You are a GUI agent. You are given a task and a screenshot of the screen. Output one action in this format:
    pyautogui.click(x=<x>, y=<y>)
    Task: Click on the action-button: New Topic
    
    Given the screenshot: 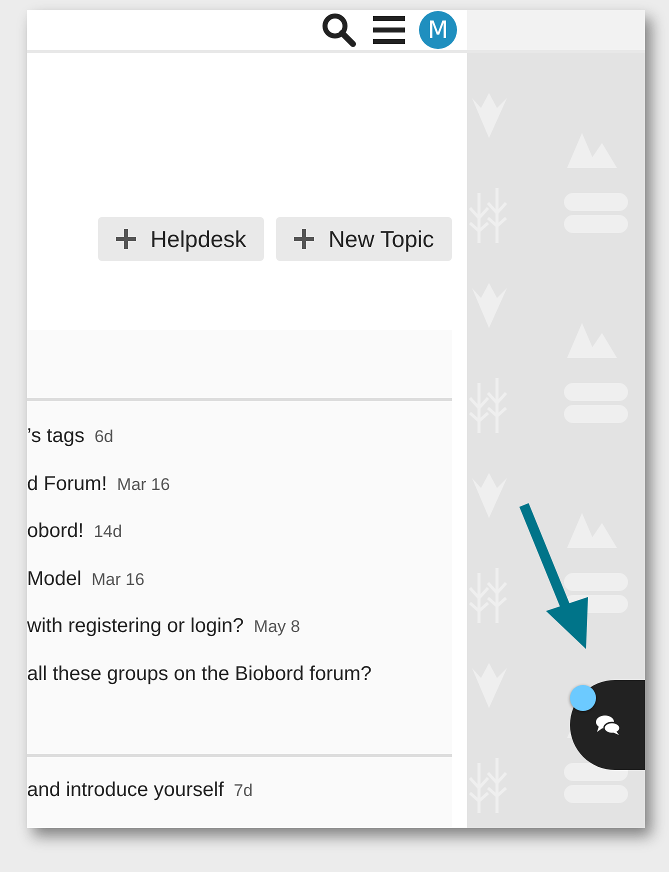 What is the action you would take?
    pyautogui.click(x=364, y=239)
    